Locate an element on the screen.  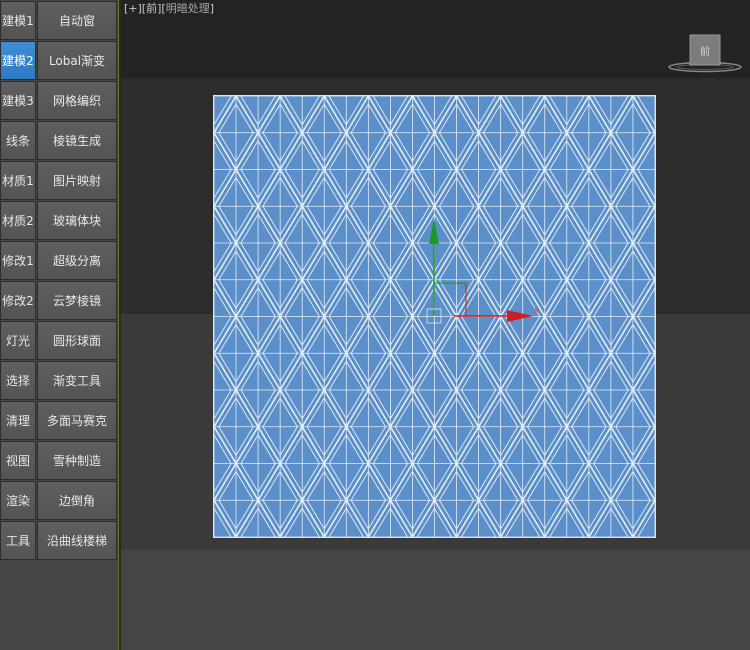
tool-button: 自动窗 is located at coordinates (77, 20).